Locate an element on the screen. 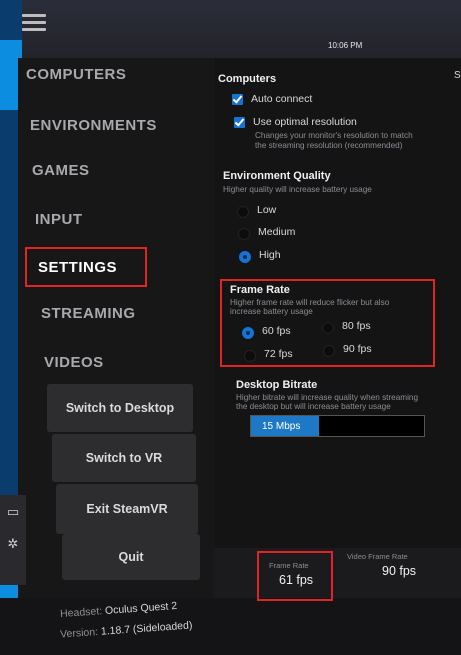  clock: 10:06 PM is located at coordinates (345, 45).